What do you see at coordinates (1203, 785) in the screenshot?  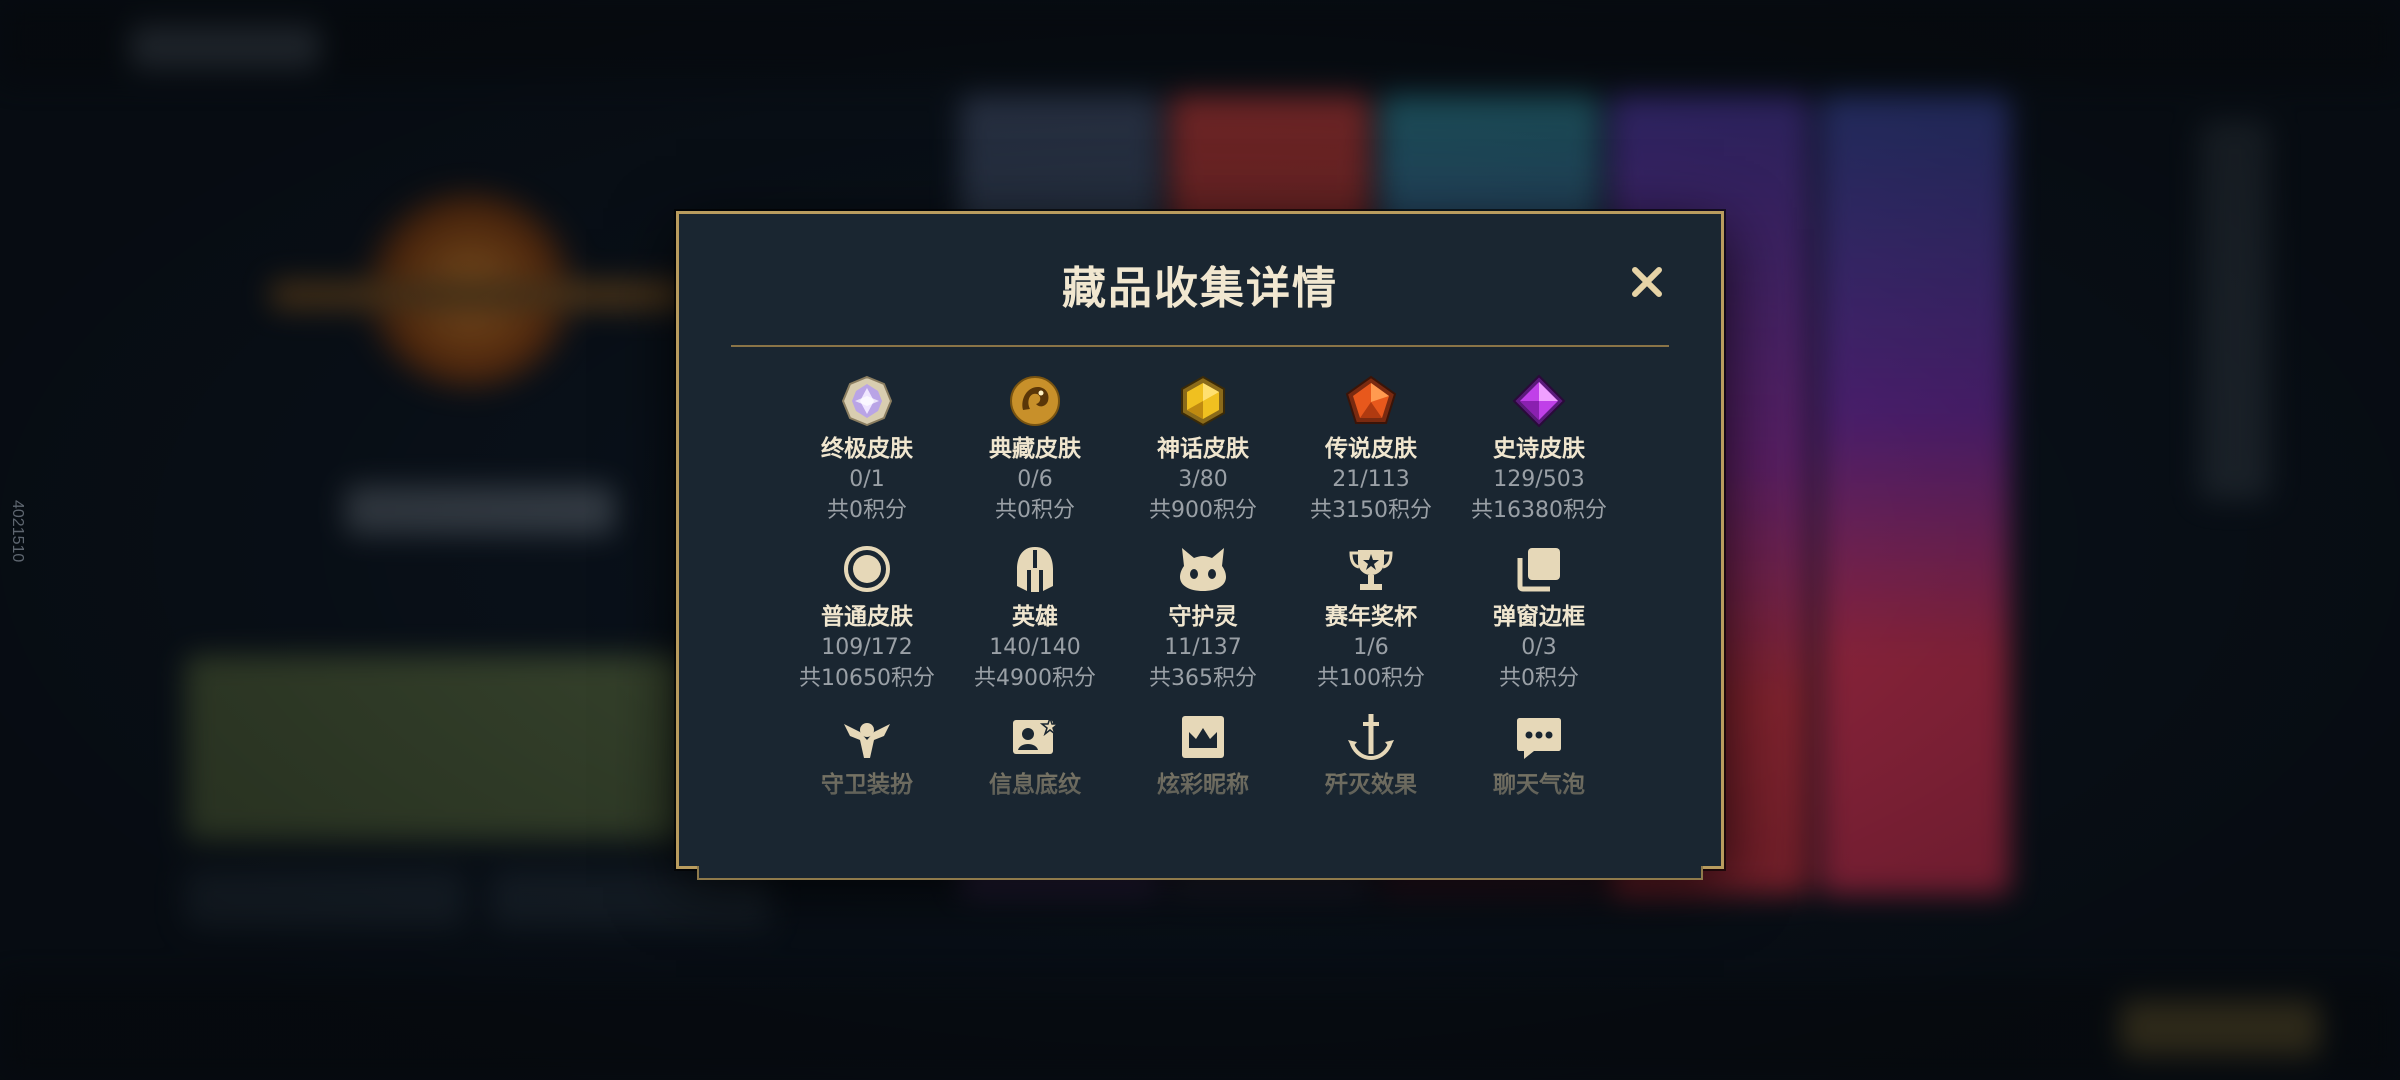 I see `item-name: 炫彩昵称` at bounding box center [1203, 785].